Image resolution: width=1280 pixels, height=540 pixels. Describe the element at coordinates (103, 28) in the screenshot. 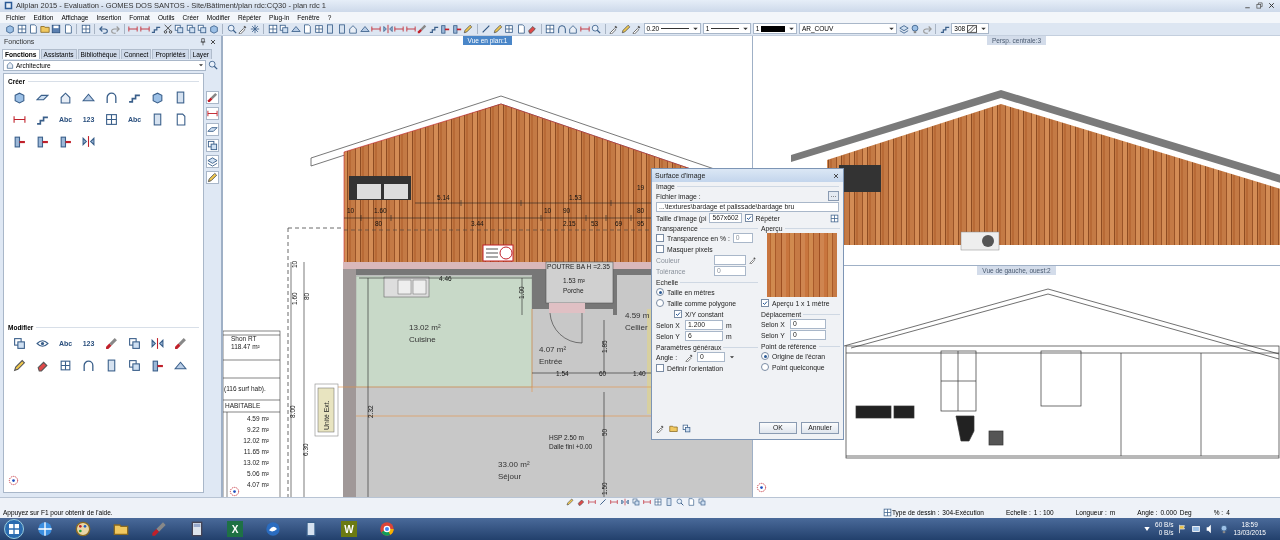

I see `undo-icon` at that location.